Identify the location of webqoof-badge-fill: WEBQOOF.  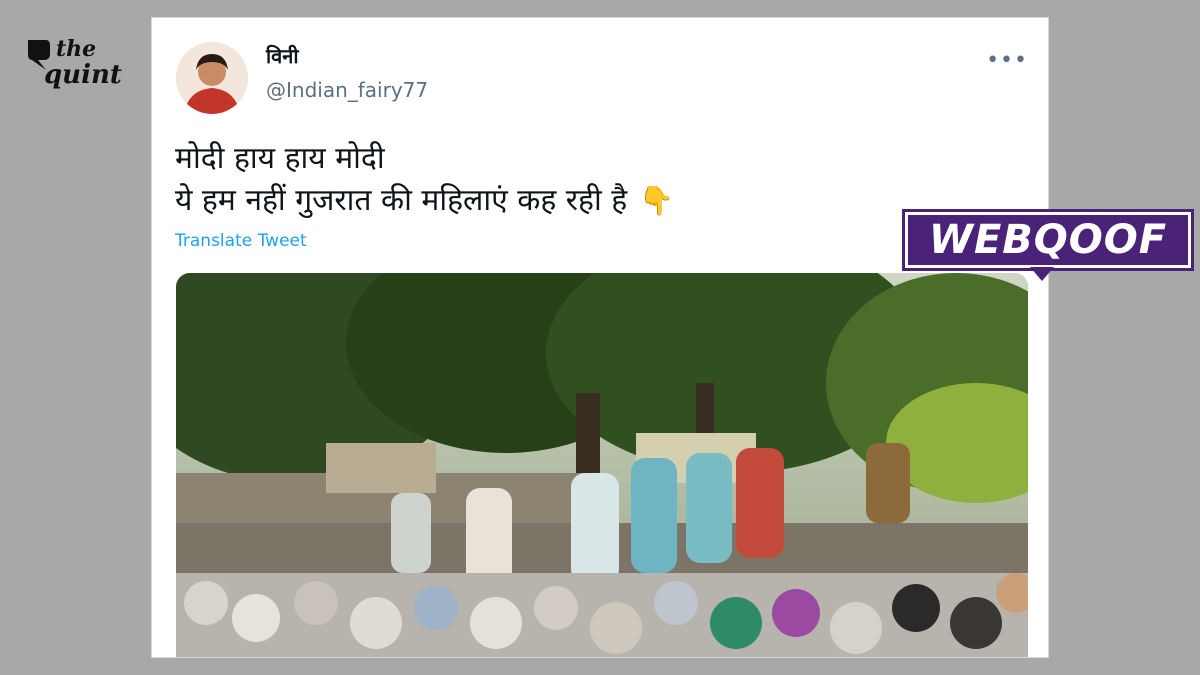
(1048, 240).